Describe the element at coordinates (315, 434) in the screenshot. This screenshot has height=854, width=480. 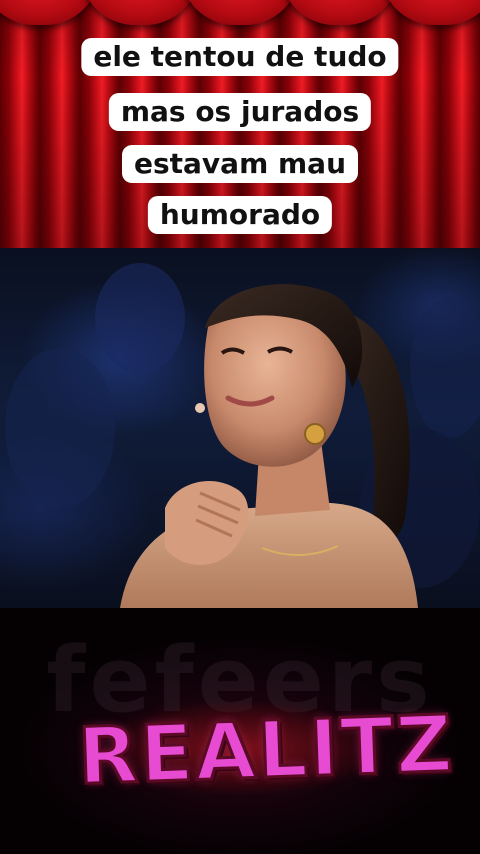
I see `earring` at that location.